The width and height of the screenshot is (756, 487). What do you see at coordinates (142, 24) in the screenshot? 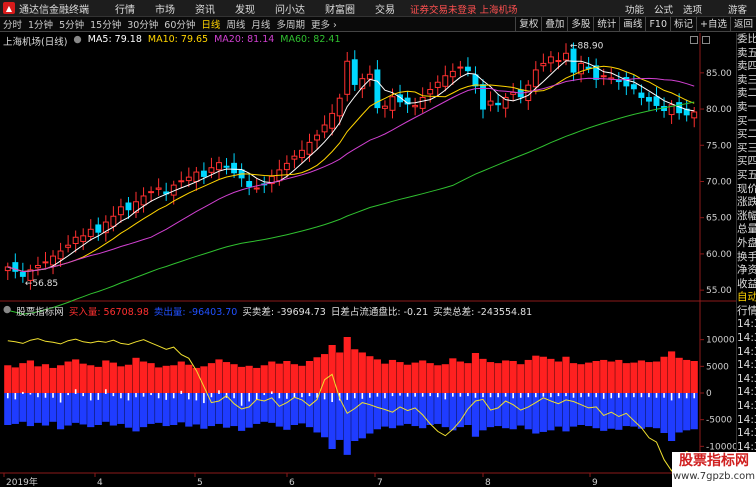
I see `period-tab: 30分钟` at bounding box center [142, 24].